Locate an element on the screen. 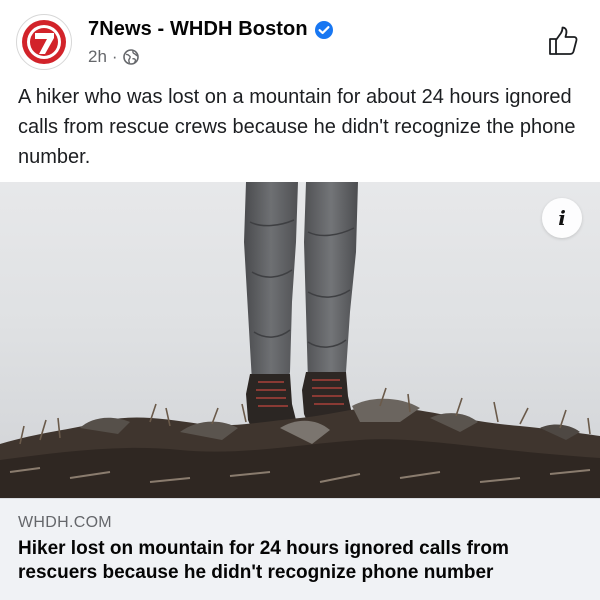 Image resolution: width=600 pixels, height=600 pixels. globe-icon is located at coordinates (130, 57).